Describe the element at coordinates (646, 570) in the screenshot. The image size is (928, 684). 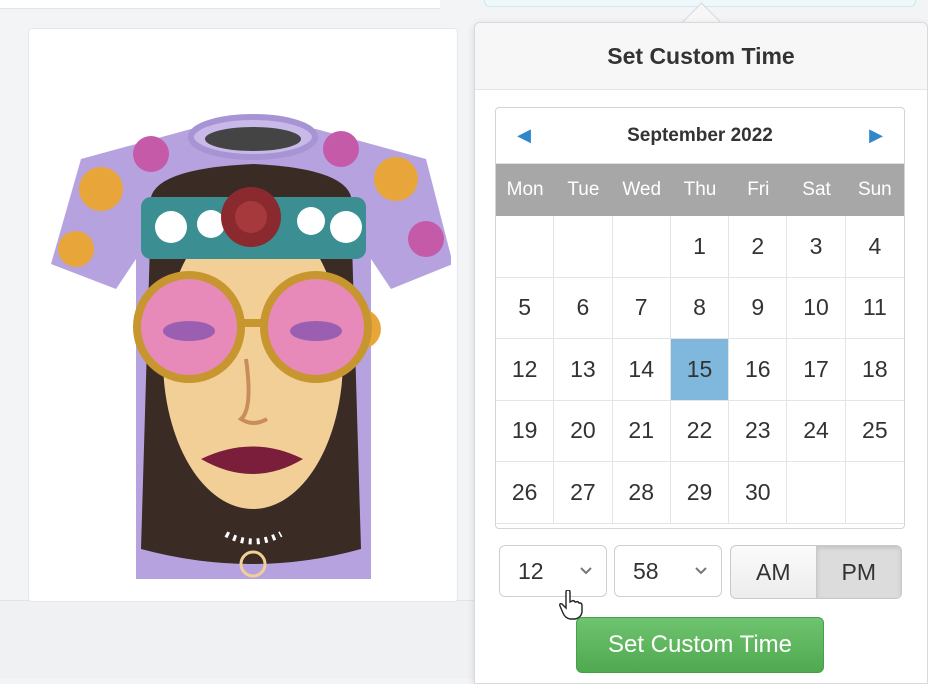
I see `minute-value: 58` at that location.